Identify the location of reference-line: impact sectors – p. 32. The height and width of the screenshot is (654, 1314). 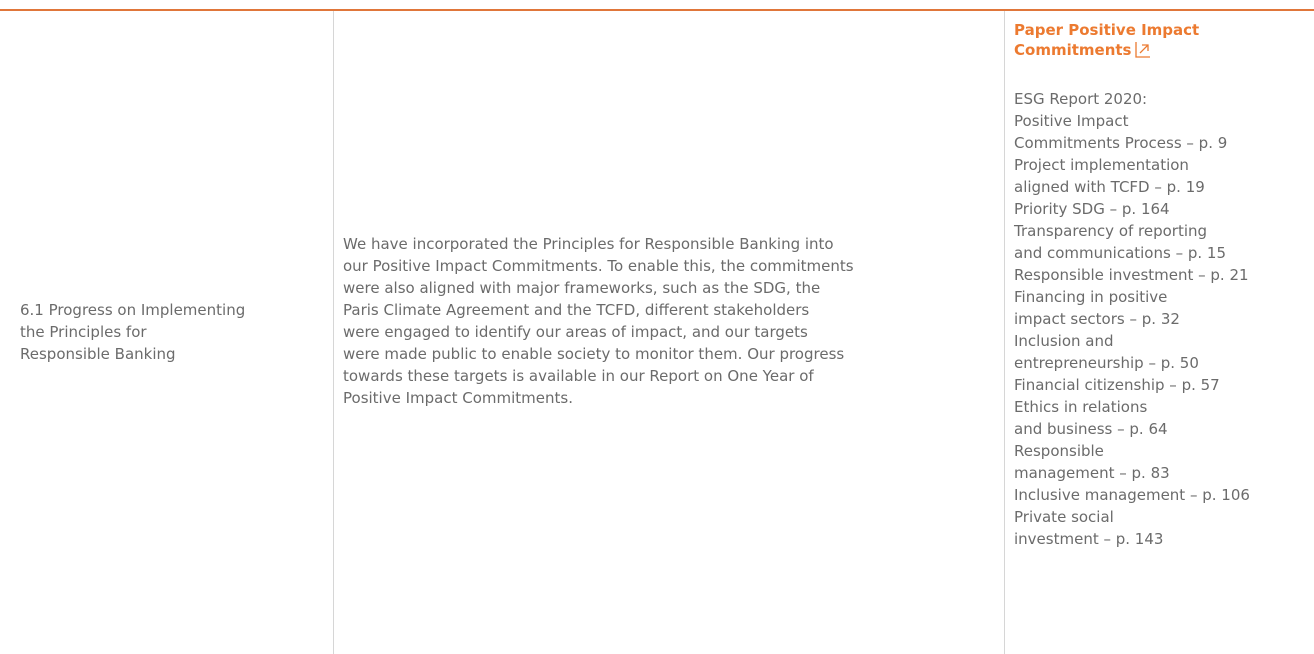
(1097, 319).